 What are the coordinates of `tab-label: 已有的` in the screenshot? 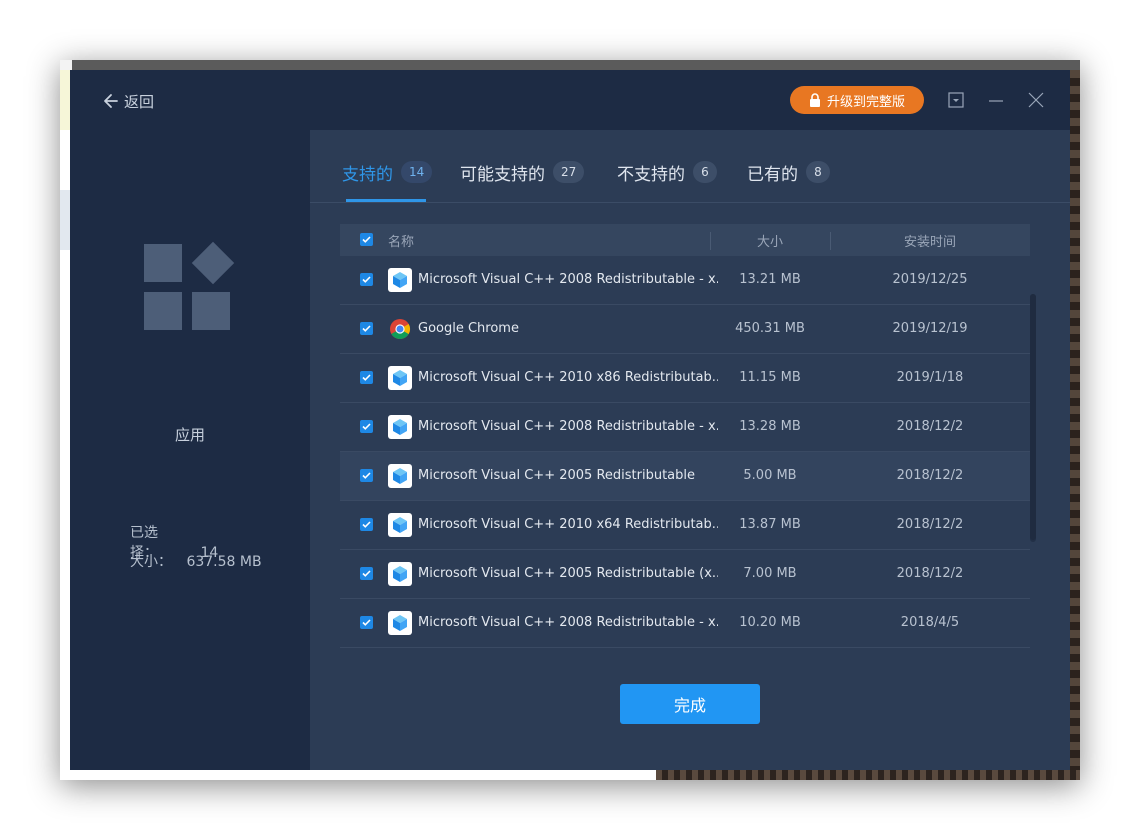 It's located at (772, 174).